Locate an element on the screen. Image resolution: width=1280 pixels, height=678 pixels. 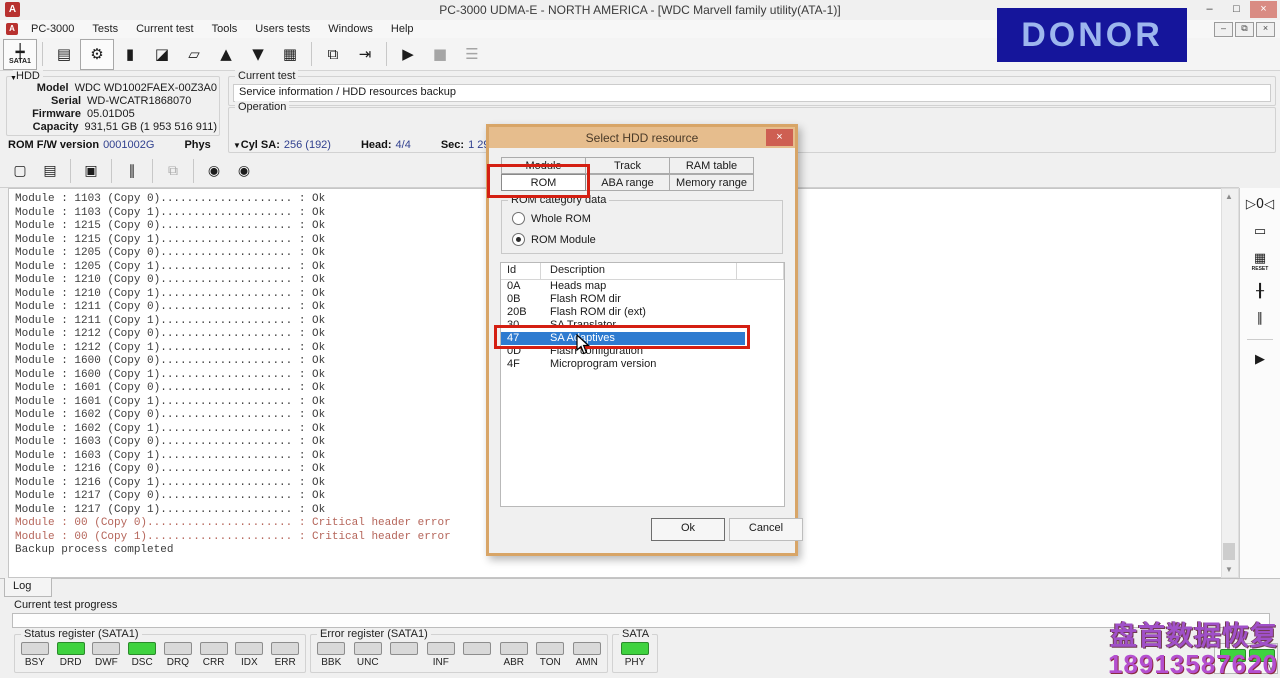
power-control-button: ╂ is located at coordinates (1260, 292).